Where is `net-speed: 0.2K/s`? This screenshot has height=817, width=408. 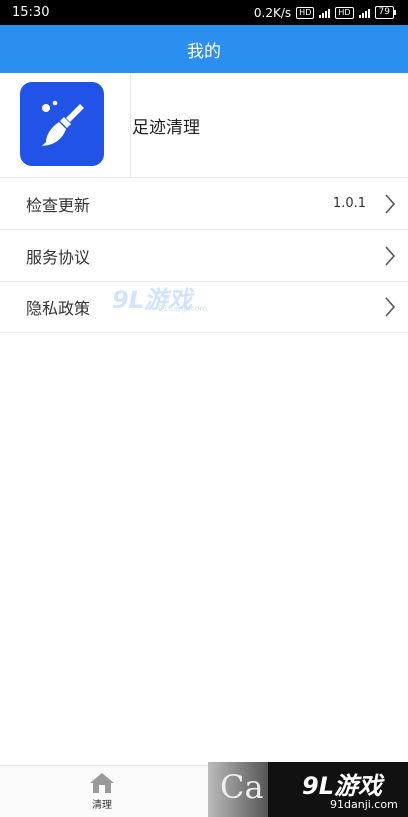
net-speed: 0.2K/s is located at coordinates (272, 12).